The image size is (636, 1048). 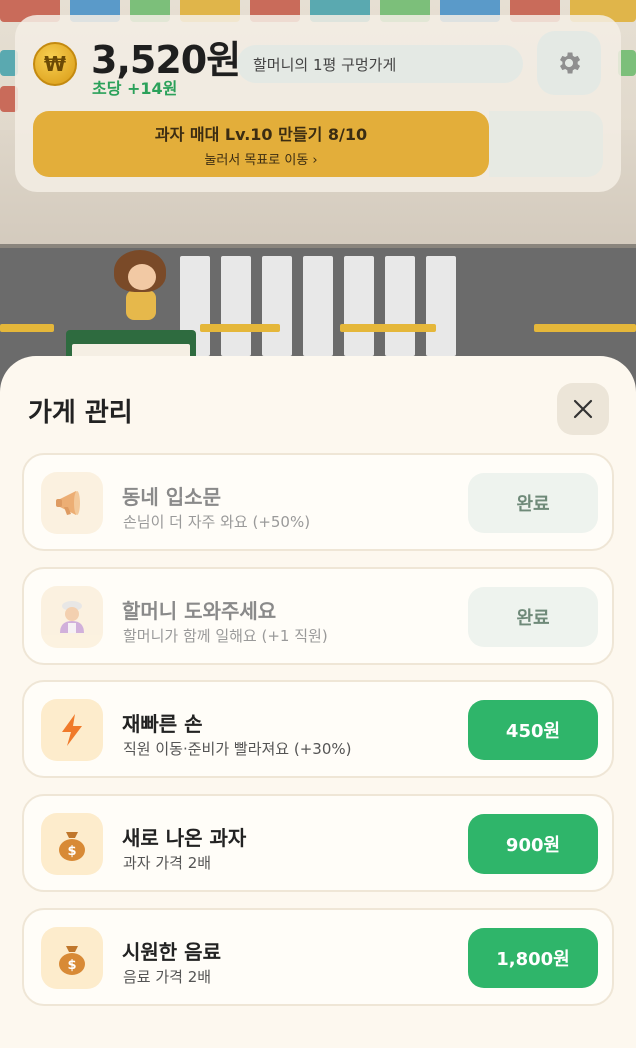 What do you see at coordinates (171, 952) in the screenshot?
I see `upgrade-title: 시원한 음료` at bounding box center [171, 952].